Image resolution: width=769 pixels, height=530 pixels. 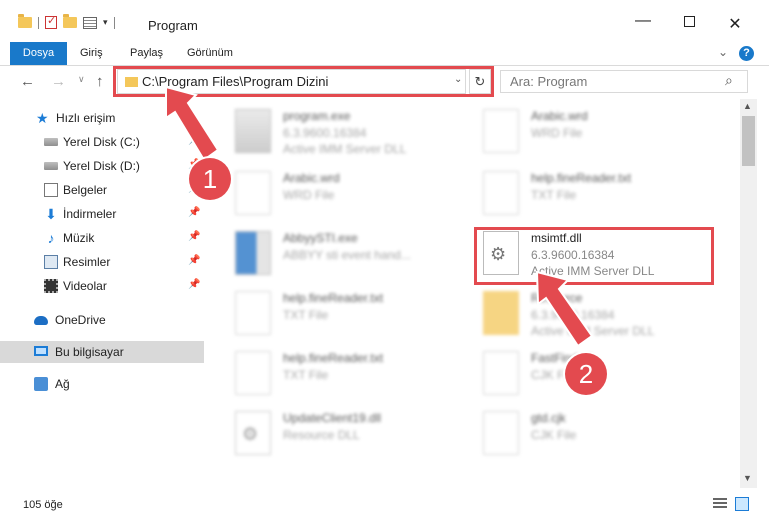 What do you see at coordinates (192, 123) in the screenshot?
I see `arrow-1-shape` at bounding box center [192, 123].